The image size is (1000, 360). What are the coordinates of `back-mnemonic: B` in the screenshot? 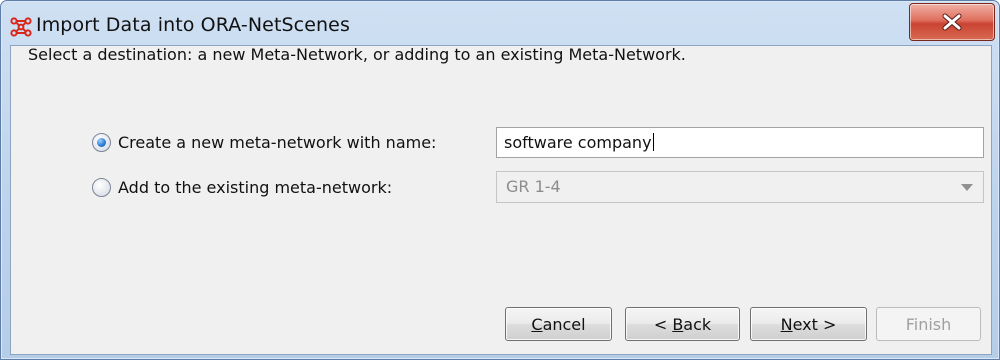 It's located at (678, 324).